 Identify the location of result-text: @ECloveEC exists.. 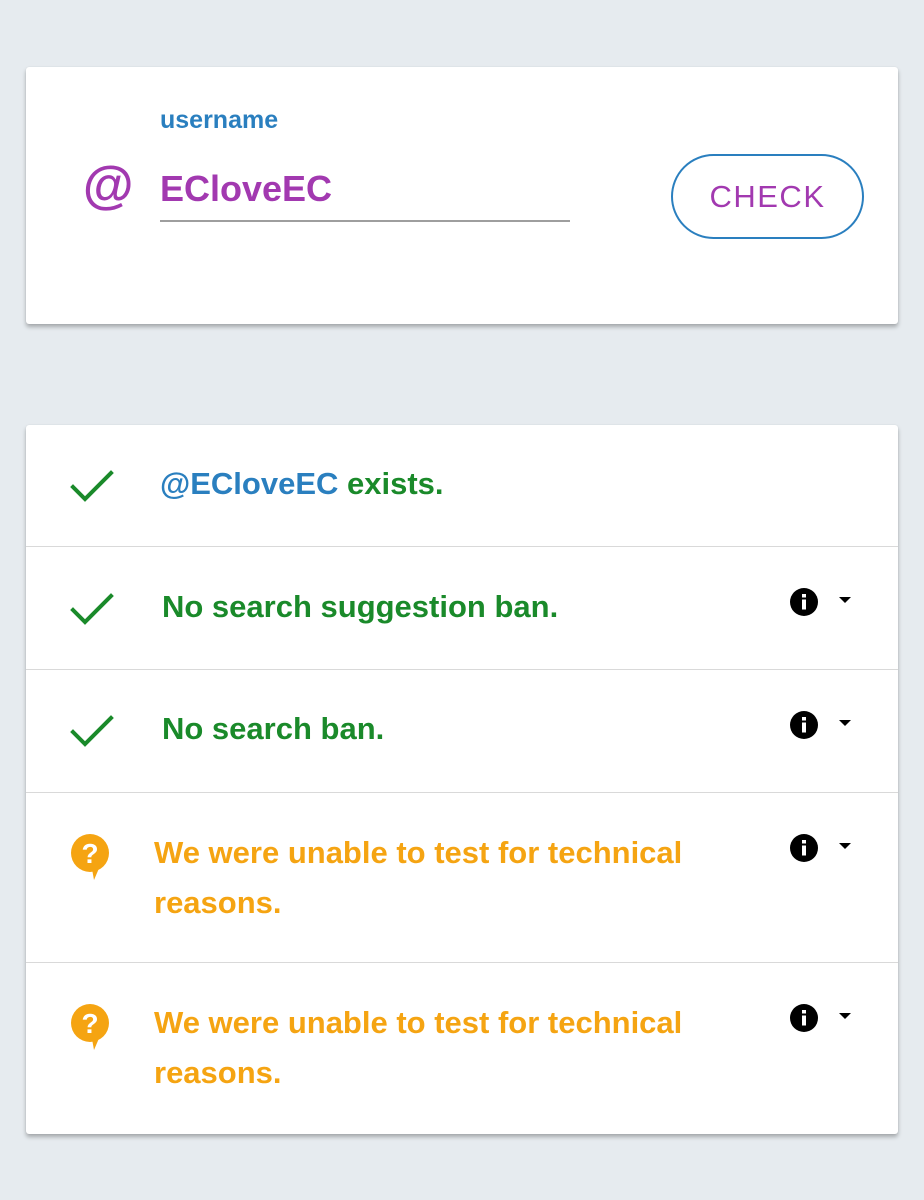
(302, 484).